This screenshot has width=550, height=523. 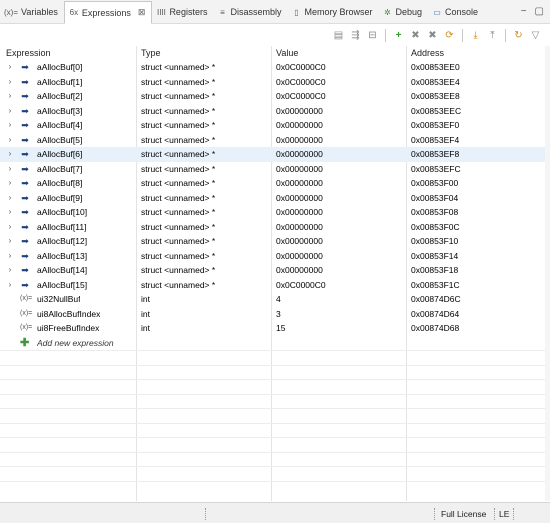 I want to click on import-icon: ⤓, so click(x=475, y=35).